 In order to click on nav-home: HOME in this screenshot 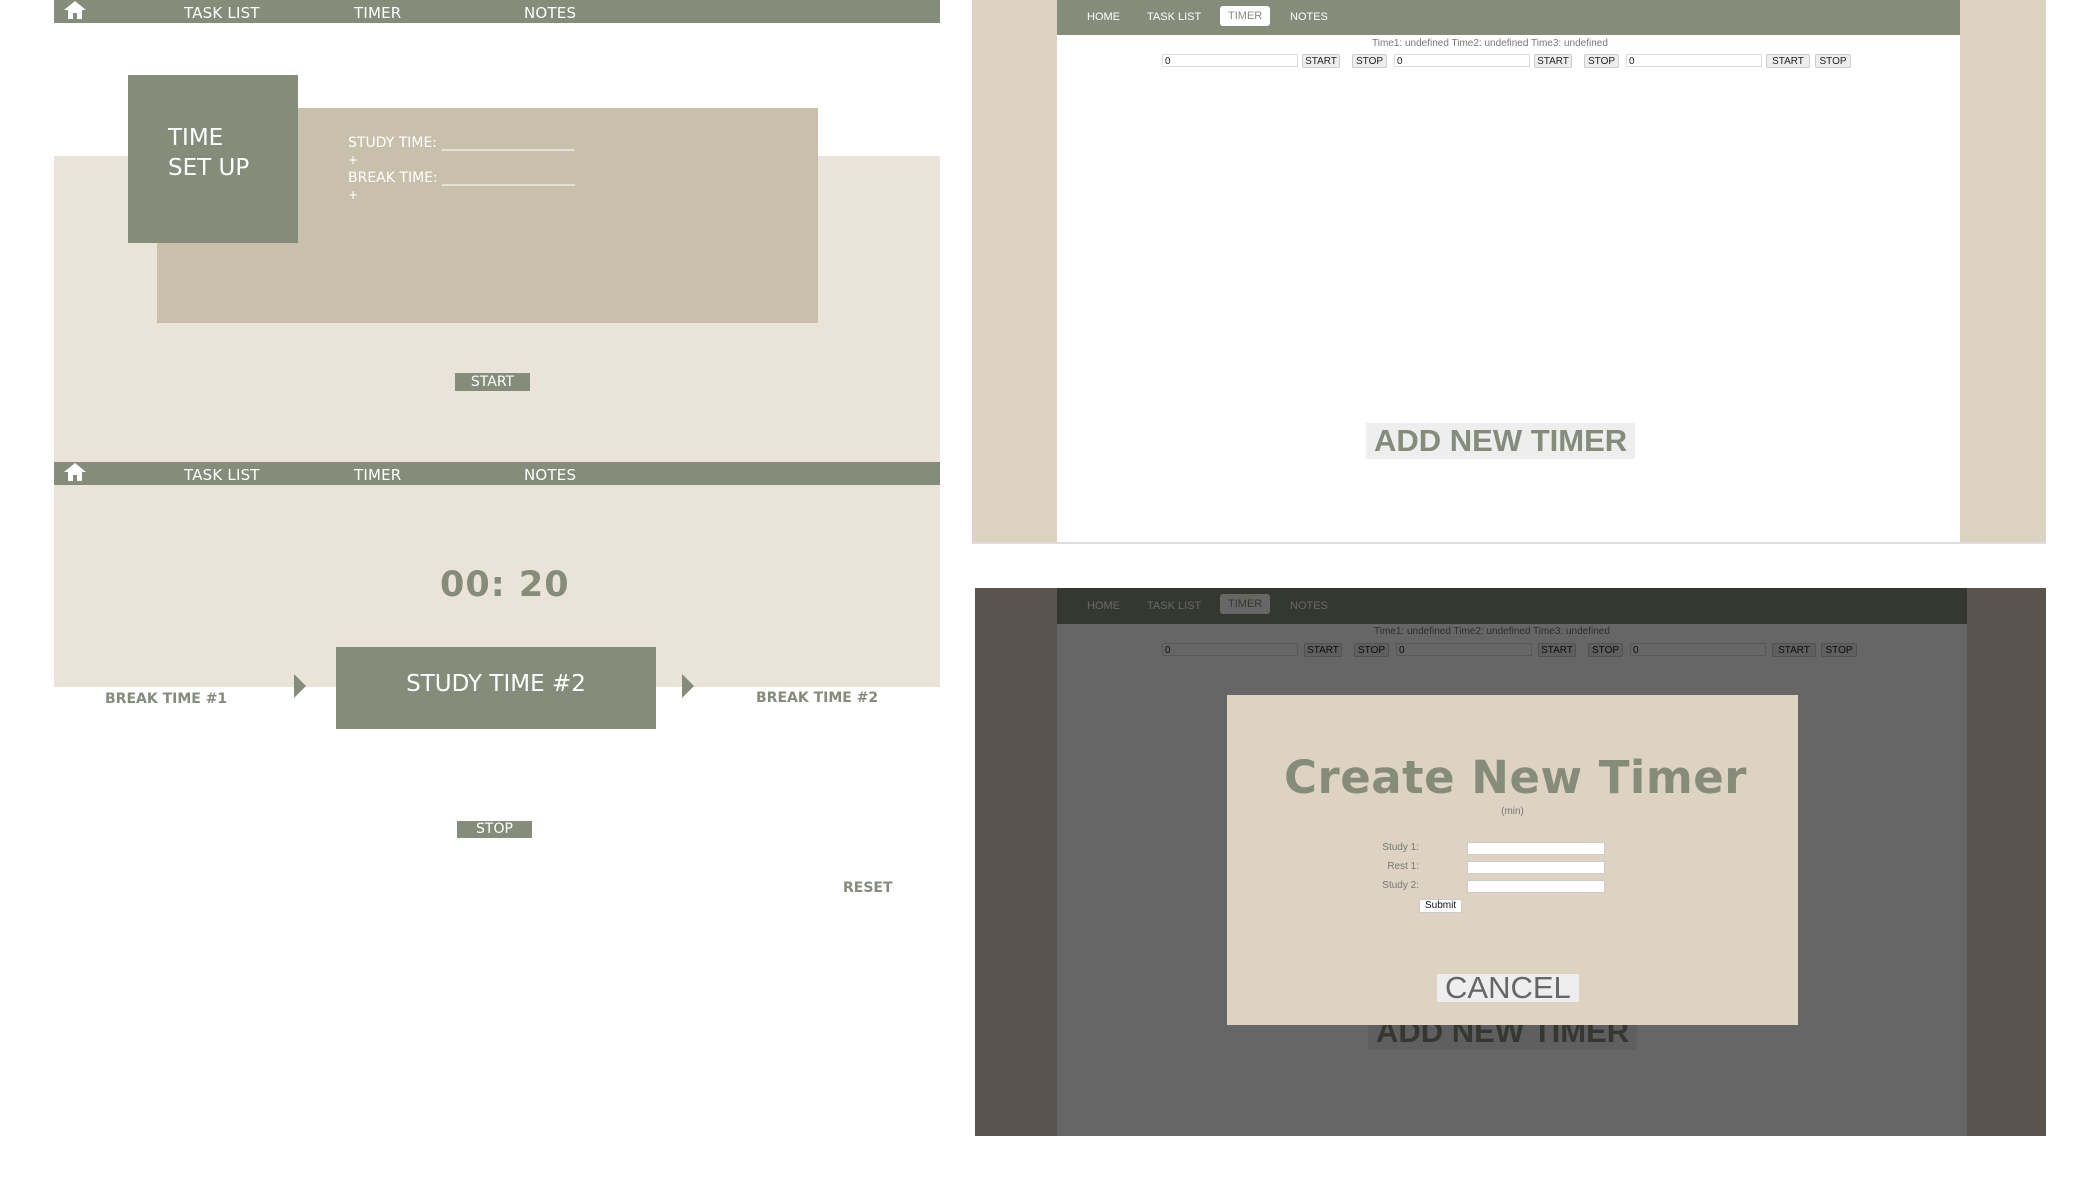, I will do `click(1103, 17)`.